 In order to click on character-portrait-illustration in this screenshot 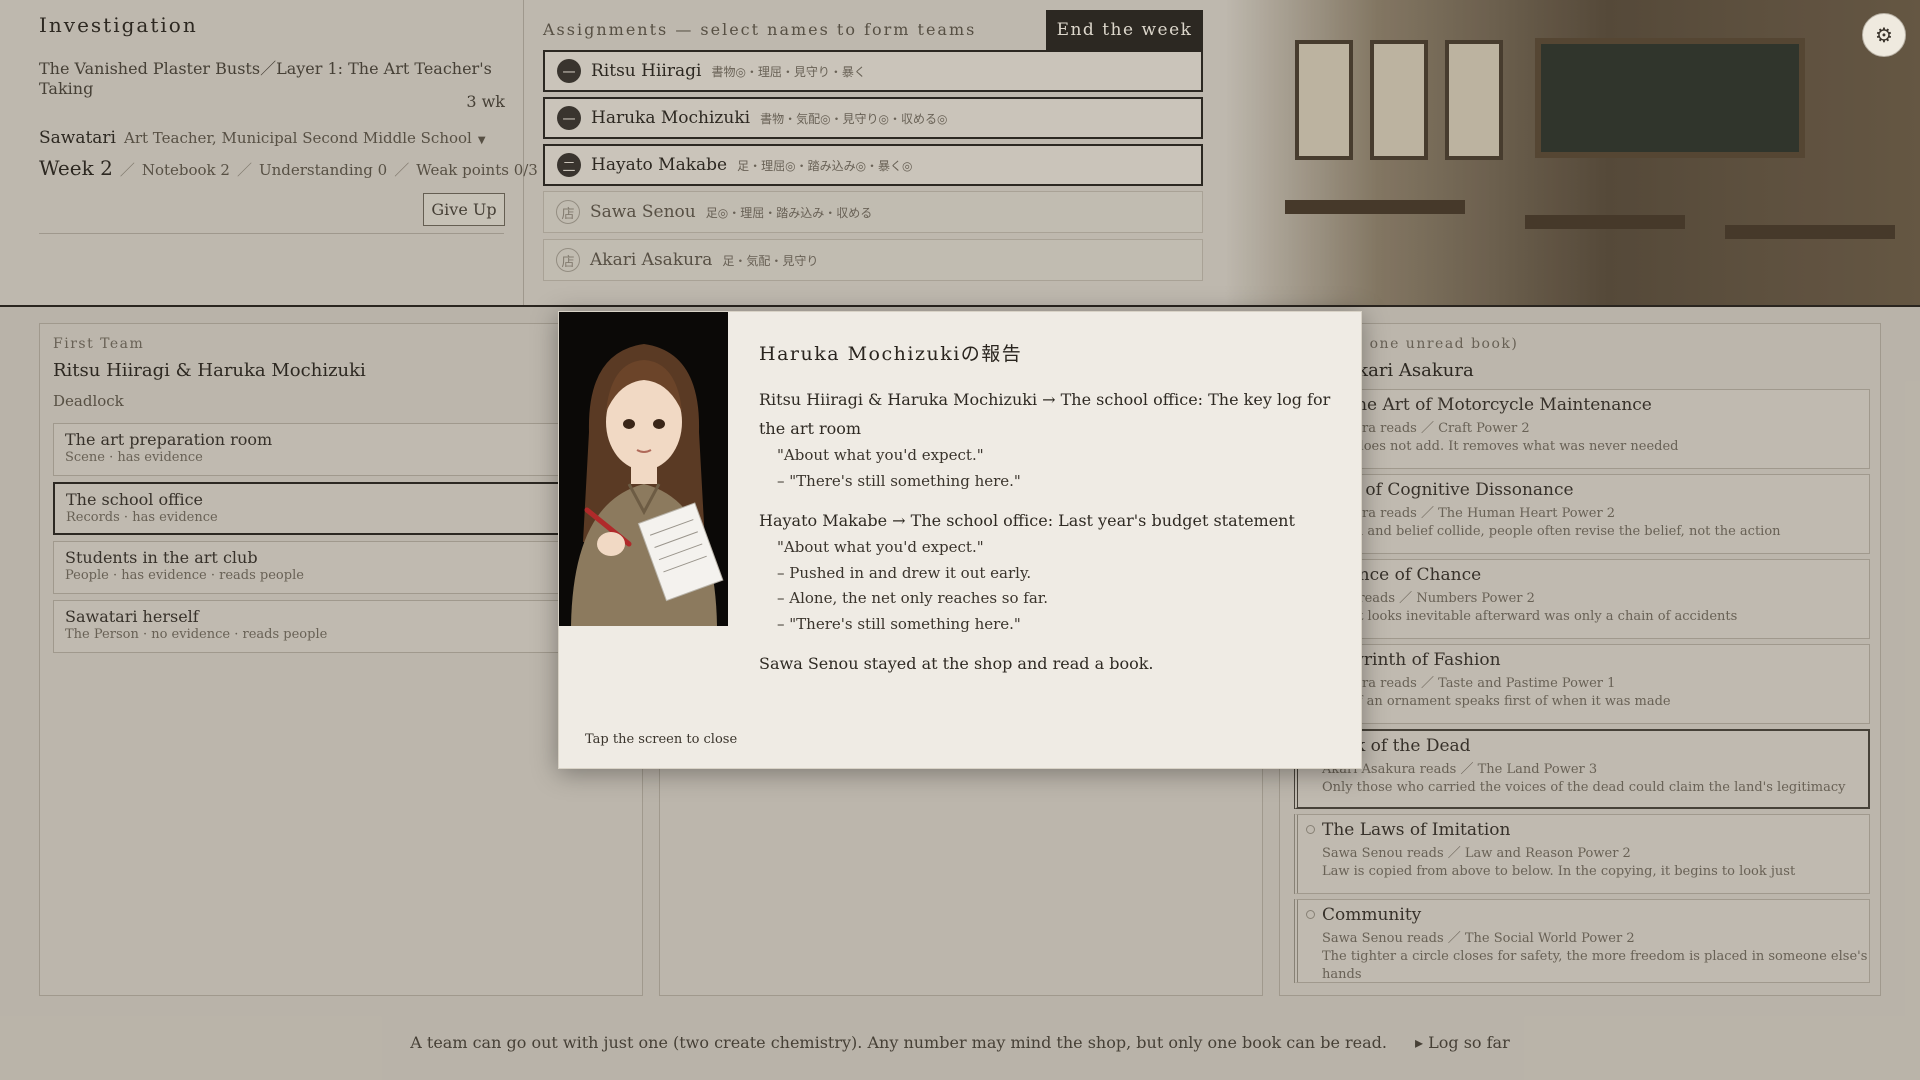, I will do `click(643, 469)`.